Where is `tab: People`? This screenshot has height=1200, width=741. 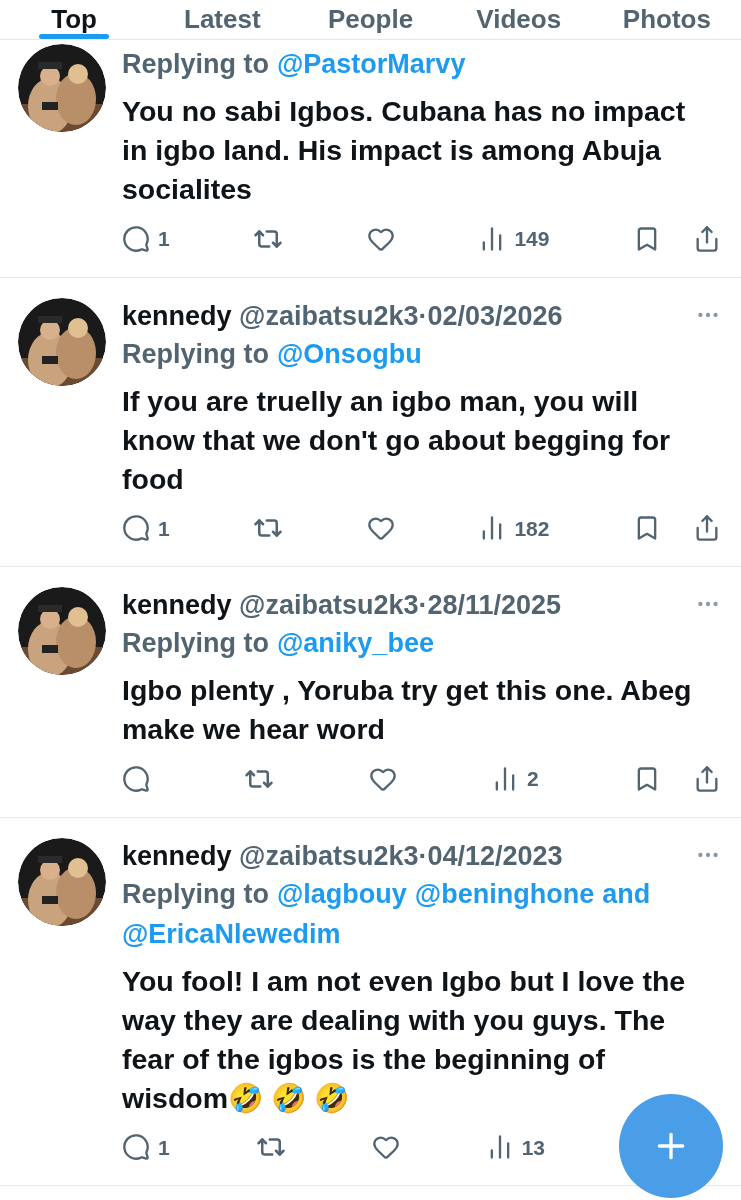
tab: People is located at coordinates (370, 19).